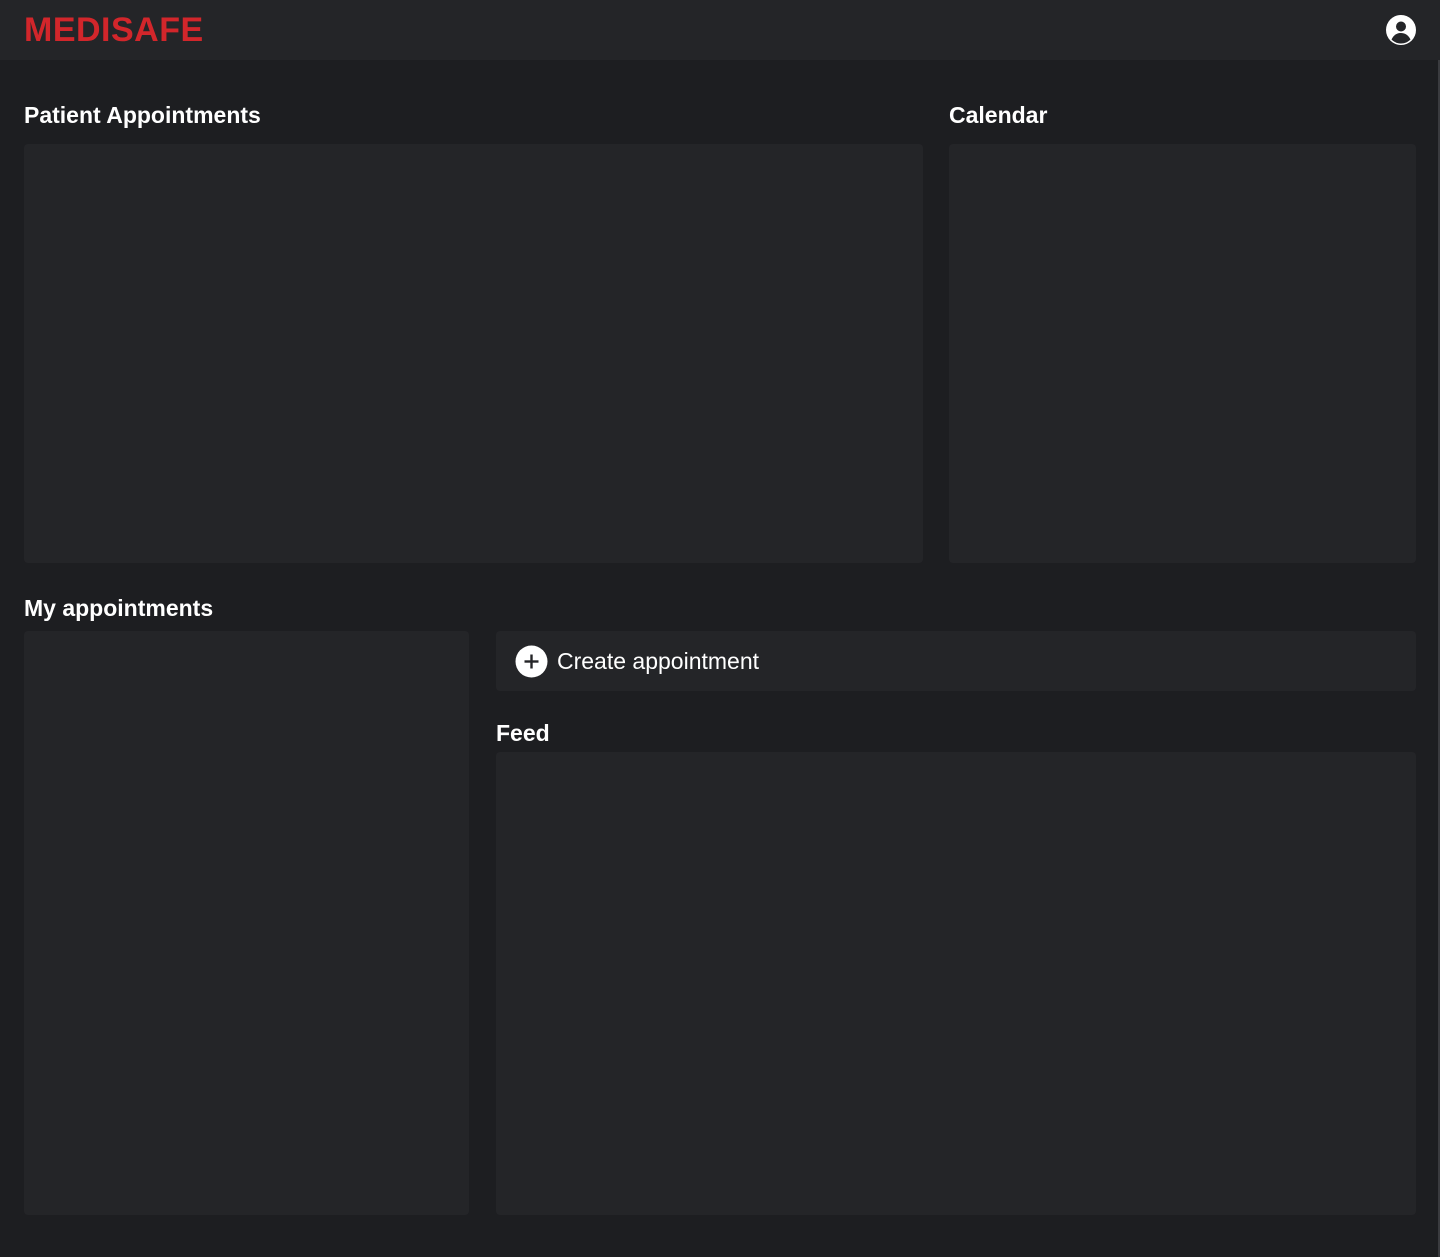 This screenshot has height=1257, width=1440. I want to click on plus-circle-icon, so click(531, 661).